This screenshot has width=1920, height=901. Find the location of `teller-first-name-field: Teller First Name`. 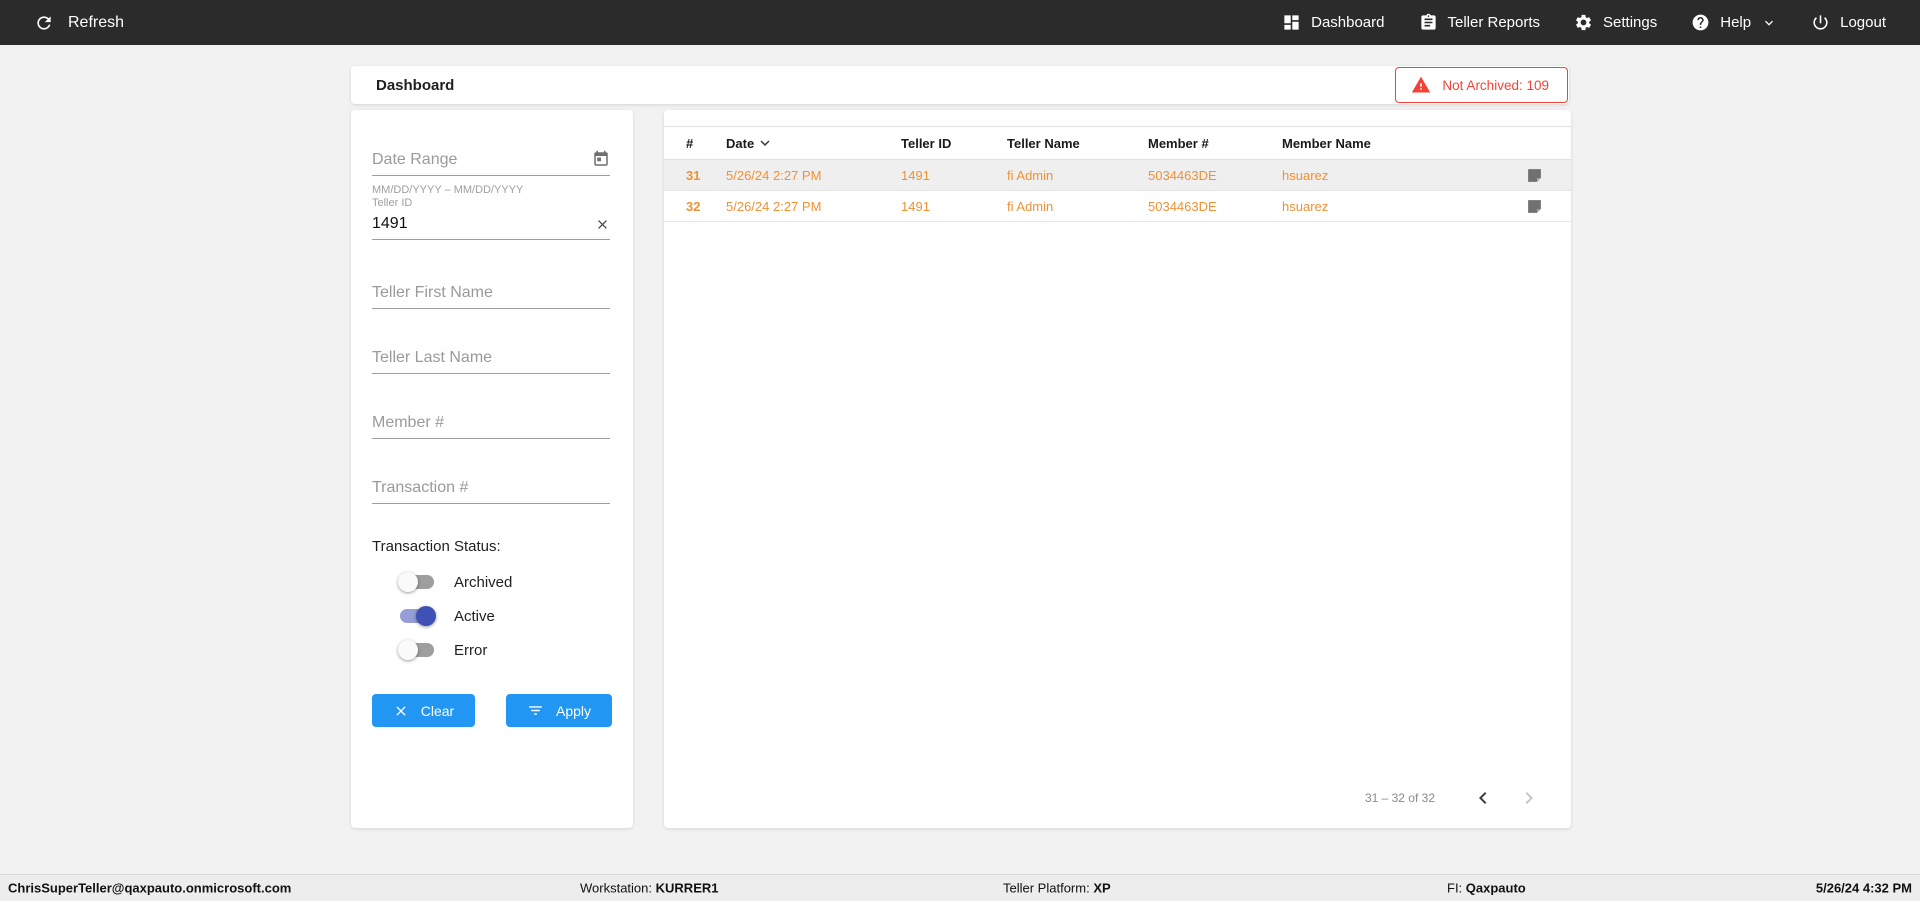

teller-first-name-field: Teller First Name is located at coordinates (491, 292).